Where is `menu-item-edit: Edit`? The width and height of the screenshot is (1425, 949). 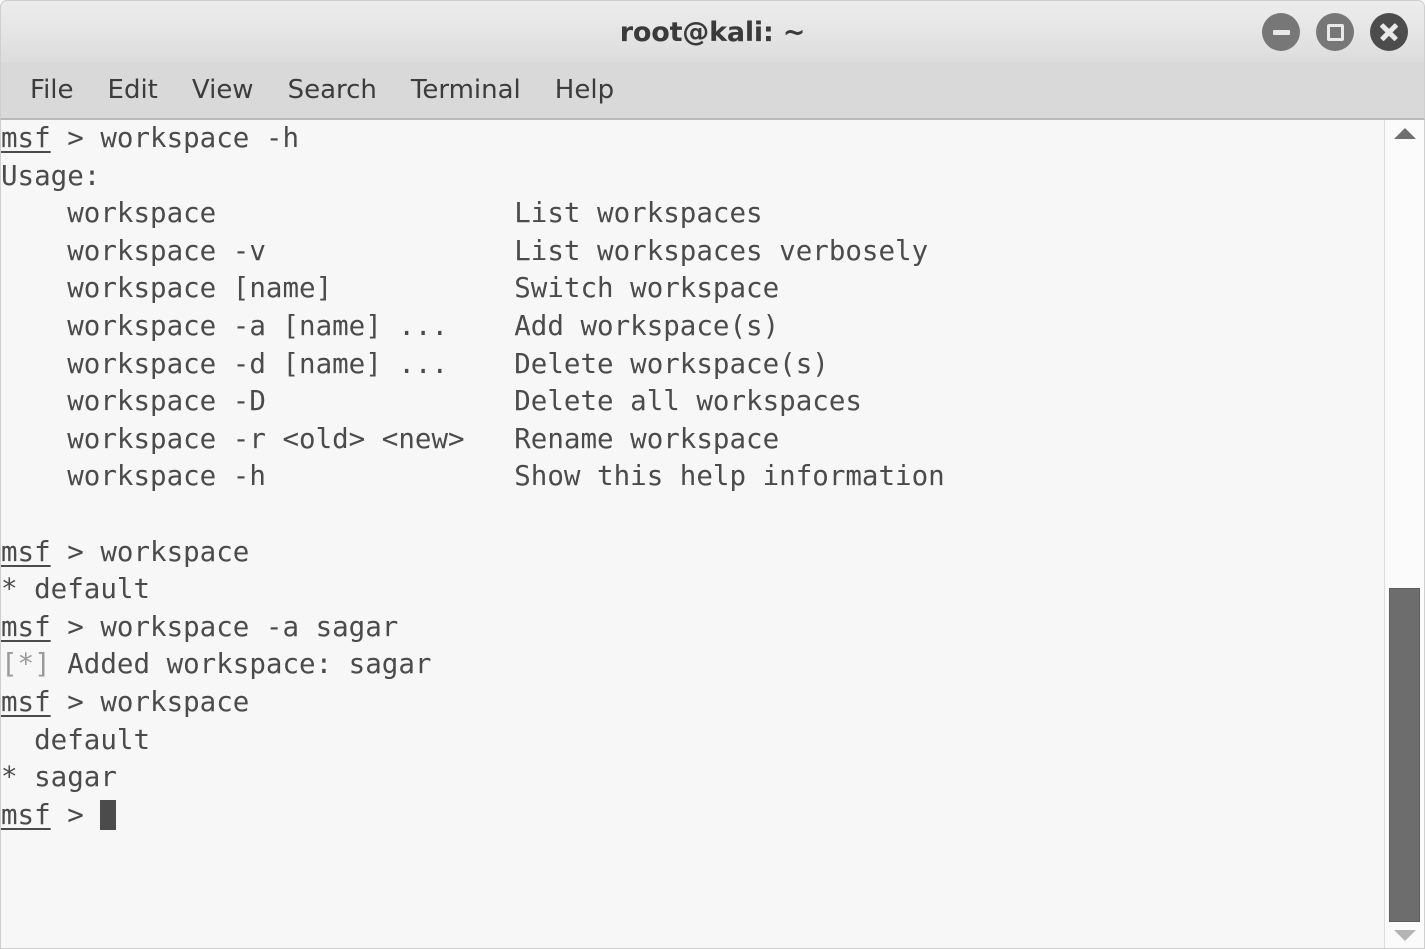
menu-item-edit: Edit is located at coordinates (133, 91).